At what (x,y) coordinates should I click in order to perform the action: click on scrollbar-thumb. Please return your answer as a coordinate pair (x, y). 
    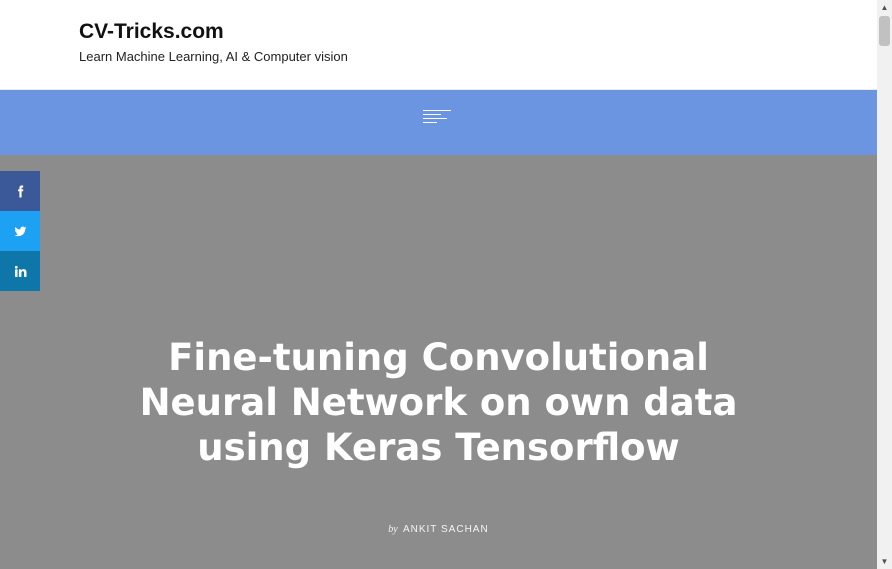
    Looking at the image, I should click on (884, 31).